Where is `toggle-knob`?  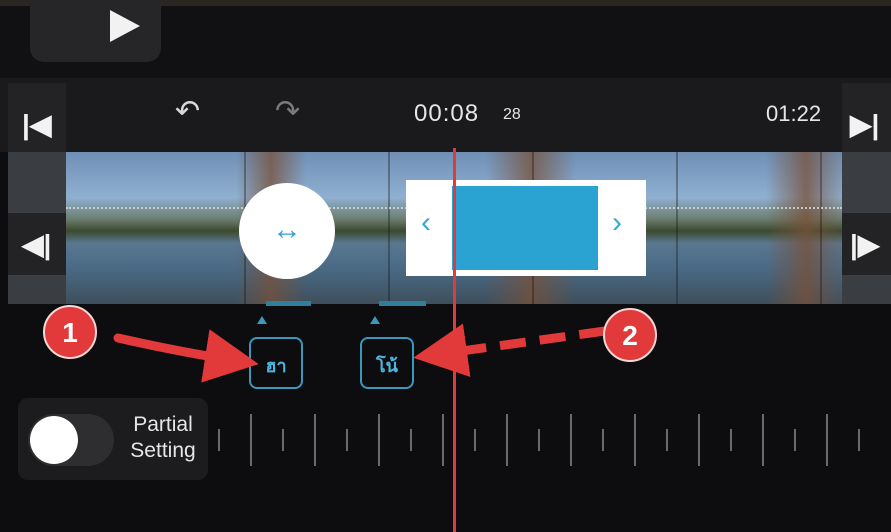
toggle-knob is located at coordinates (54, 440).